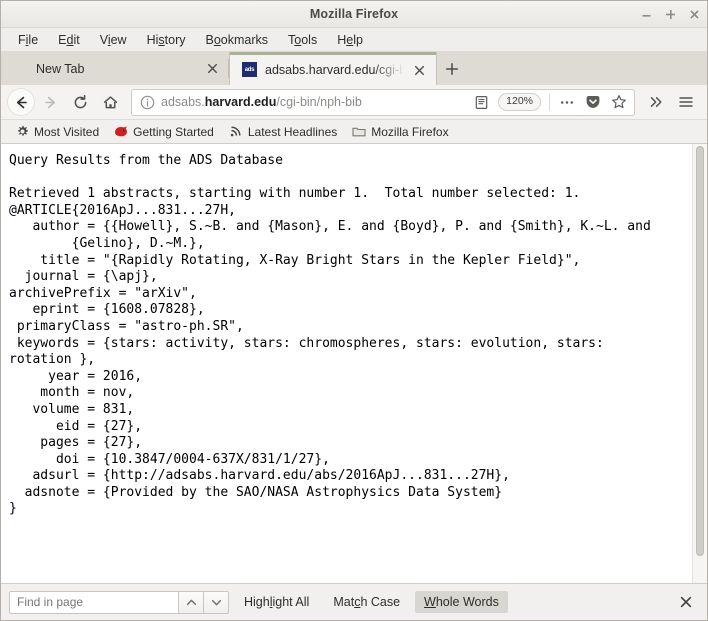 This screenshot has width=708, height=621. What do you see at coordinates (619, 102) in the screenshot?
I see `star-icon` at bounding box center [619, 102].